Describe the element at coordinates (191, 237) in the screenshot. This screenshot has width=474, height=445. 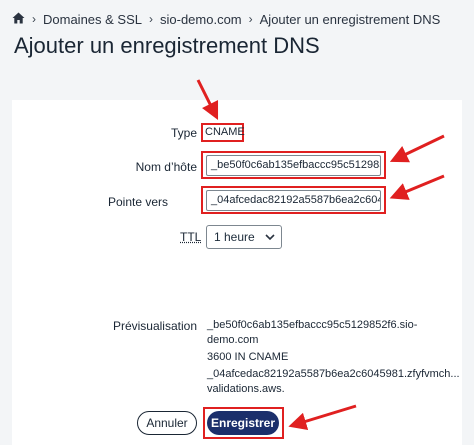
I see `ttl-label: TTL` at that location.